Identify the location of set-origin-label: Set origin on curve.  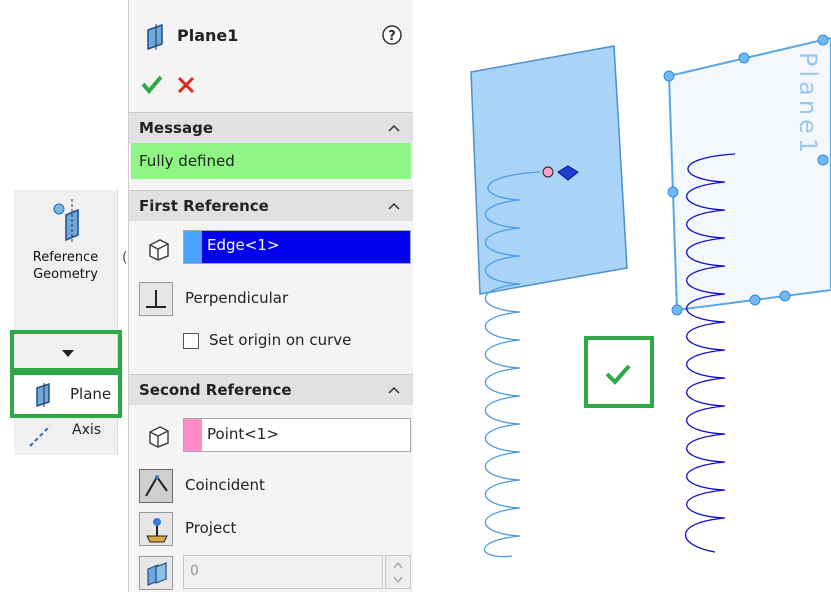
(280, 340).